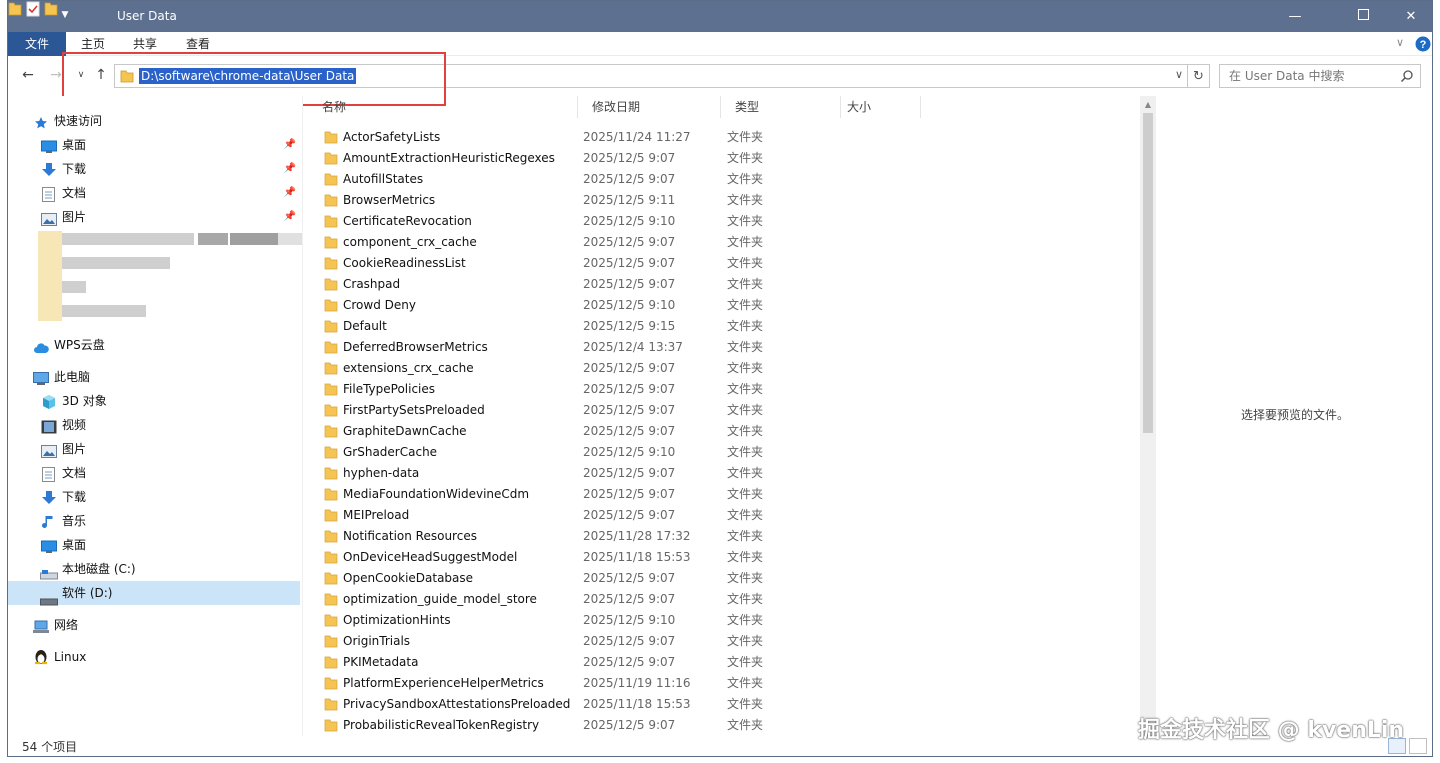 Image resolution: width=1440 pixels, height=763 pixels. Describe the element at coordinates (1148, 416) in the screenshot. I see `vertical-scrollbar: ▲` at that location.